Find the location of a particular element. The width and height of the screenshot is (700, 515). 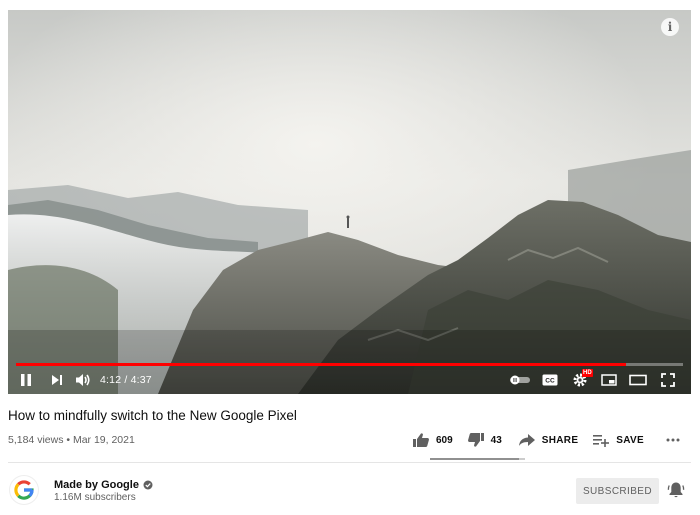

next-icon is located at coordinates (57, 380).